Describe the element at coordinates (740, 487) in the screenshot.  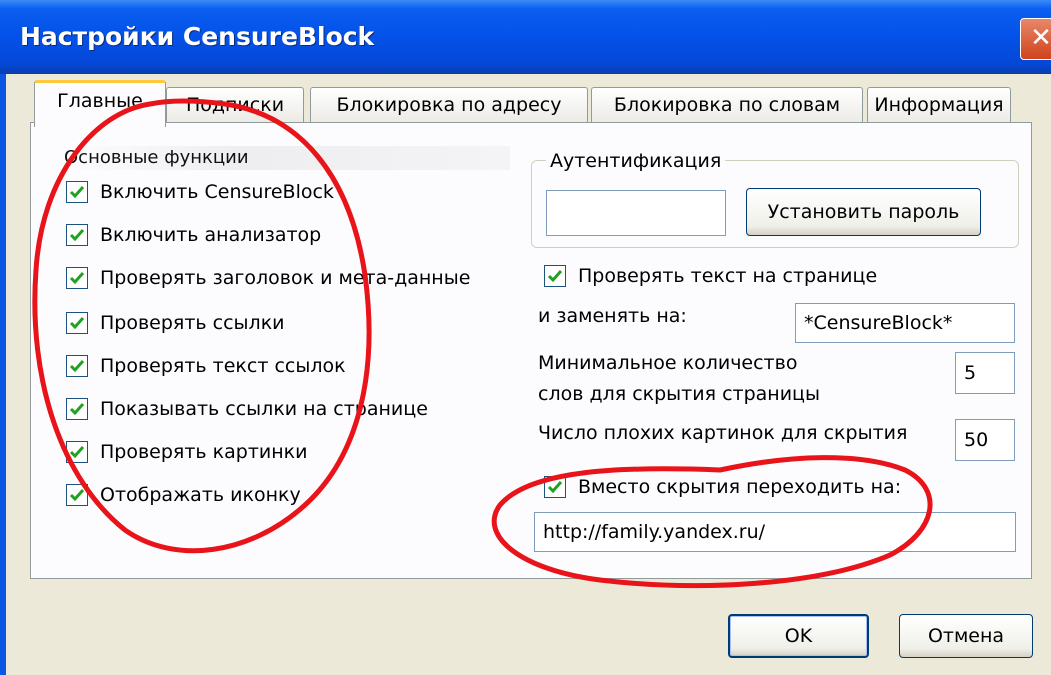
I see `checkbox-label: Вместо скрытия переходить на:` at that location.